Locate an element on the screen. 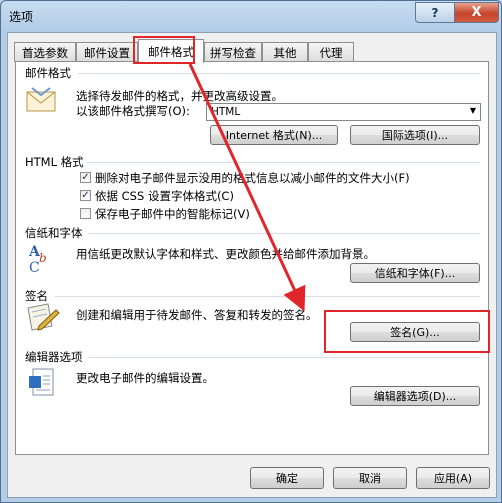  ok-button: 确定 is located at coordinates (287, 478).